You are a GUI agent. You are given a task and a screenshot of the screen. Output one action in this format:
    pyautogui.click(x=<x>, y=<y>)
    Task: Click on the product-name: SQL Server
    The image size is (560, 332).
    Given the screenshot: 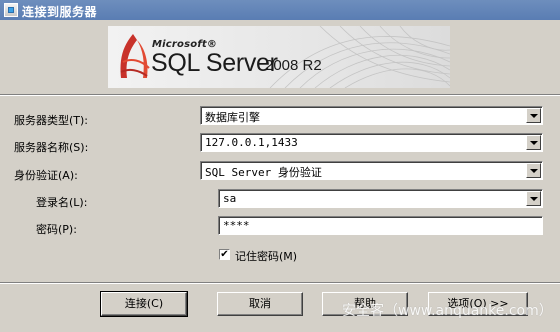 What is the action you would take?
    pyautogui.click(x=214, y=63)
    